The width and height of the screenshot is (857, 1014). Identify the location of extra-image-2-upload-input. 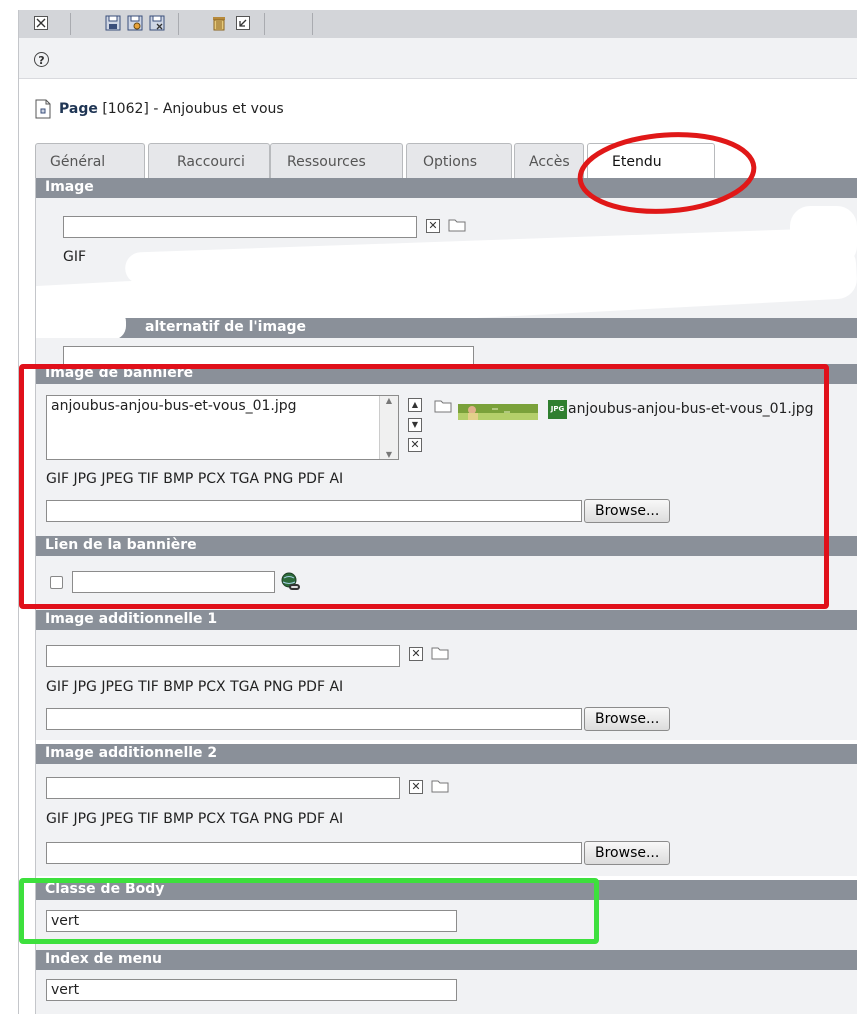
(314, 853).